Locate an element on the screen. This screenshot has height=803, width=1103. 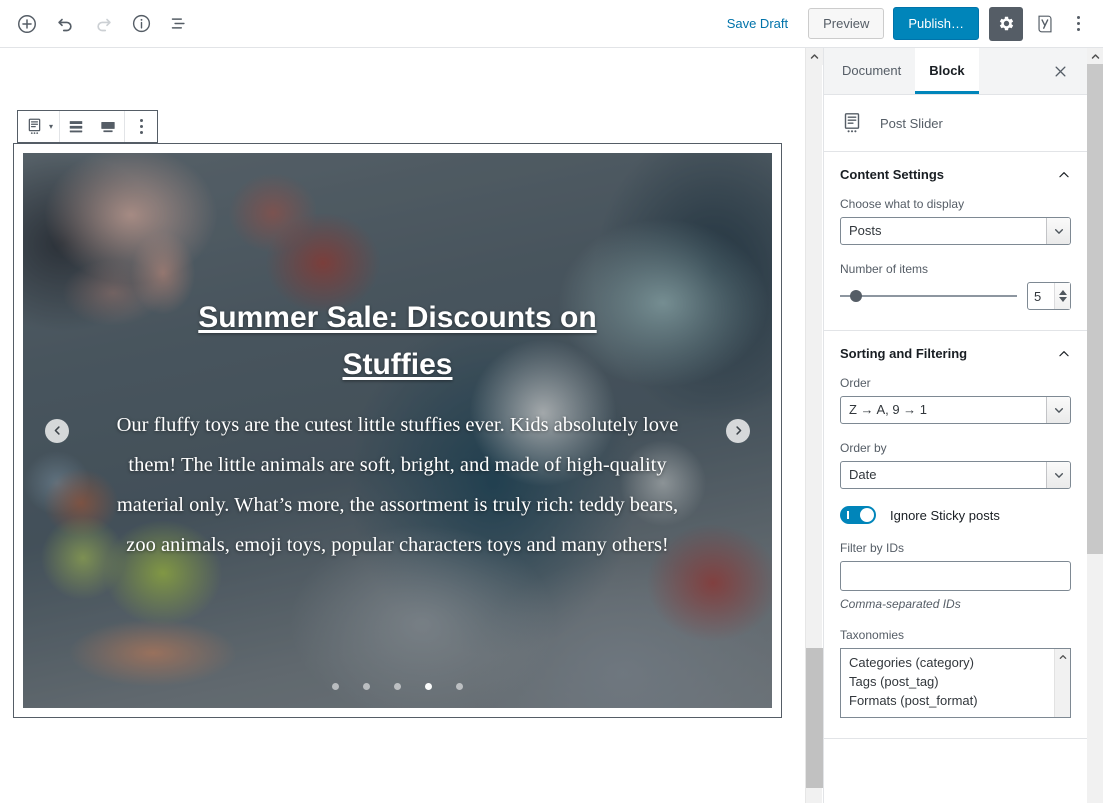
field-filter-by-ids: Filter by IDs Comma-separated IDs is located at coordinates (955, 576).